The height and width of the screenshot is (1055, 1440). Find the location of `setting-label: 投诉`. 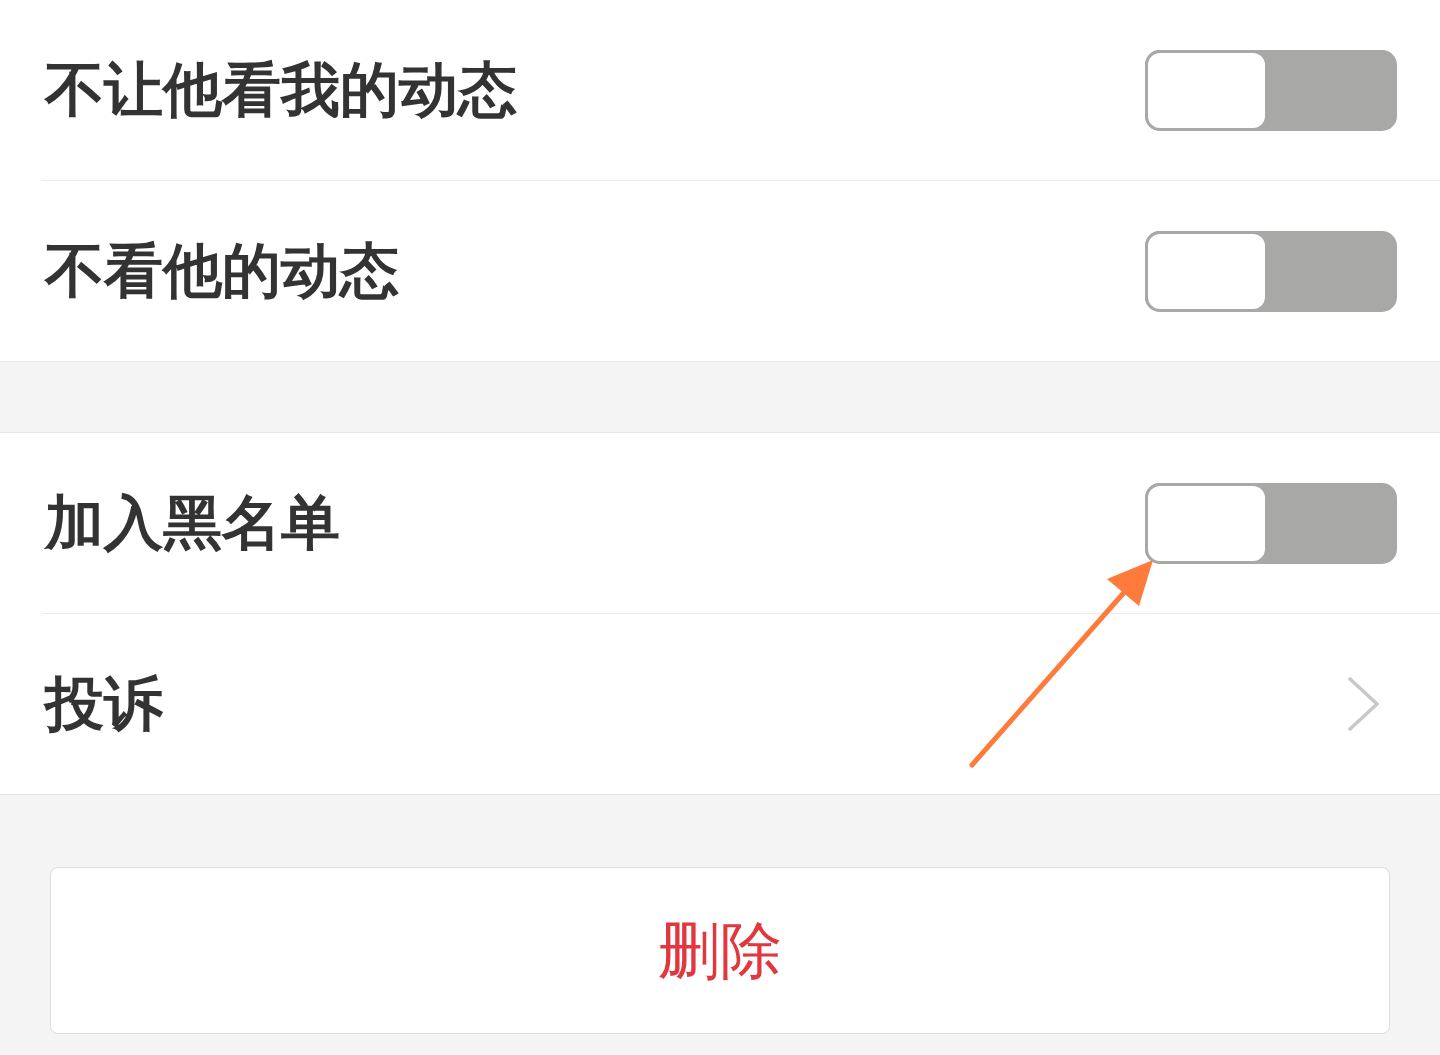

setting-label: 投诉 is located at coordinates (104, 704).